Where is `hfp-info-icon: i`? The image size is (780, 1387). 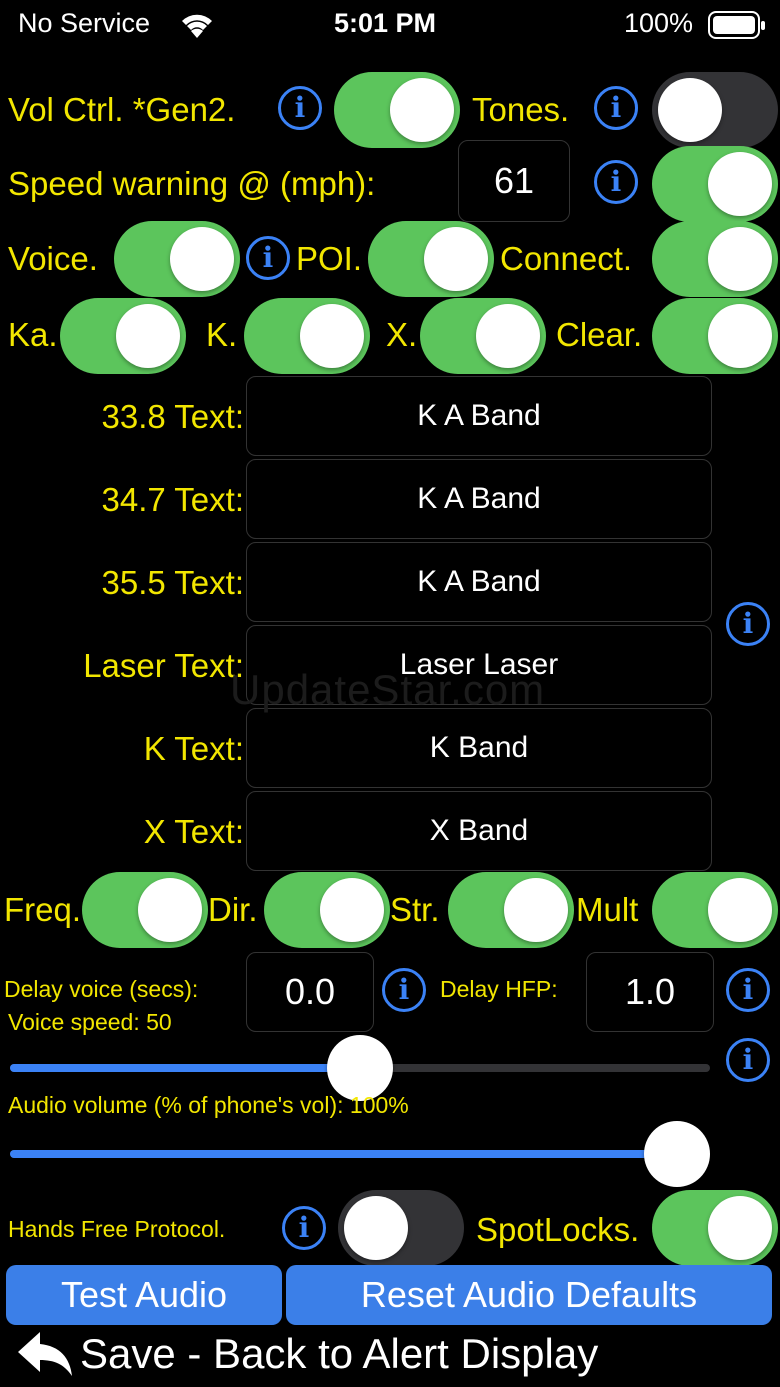 hfp-info-icon: i is located at coordinates (304, 1228).